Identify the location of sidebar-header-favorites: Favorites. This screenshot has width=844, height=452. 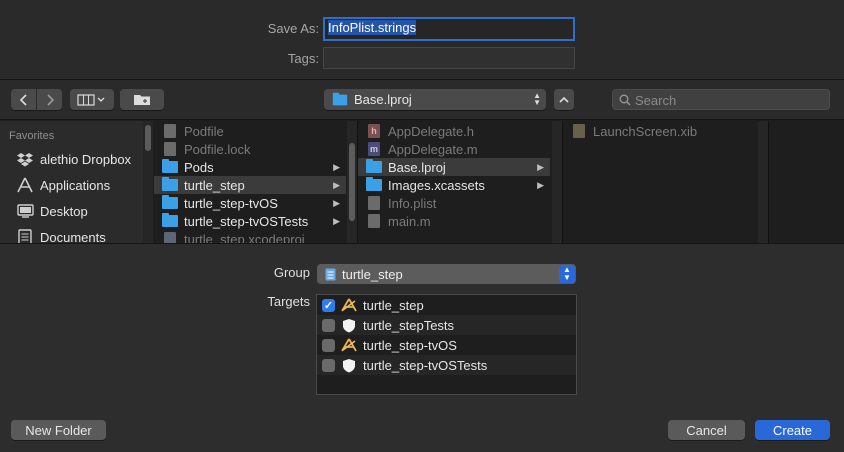
(32, 136).